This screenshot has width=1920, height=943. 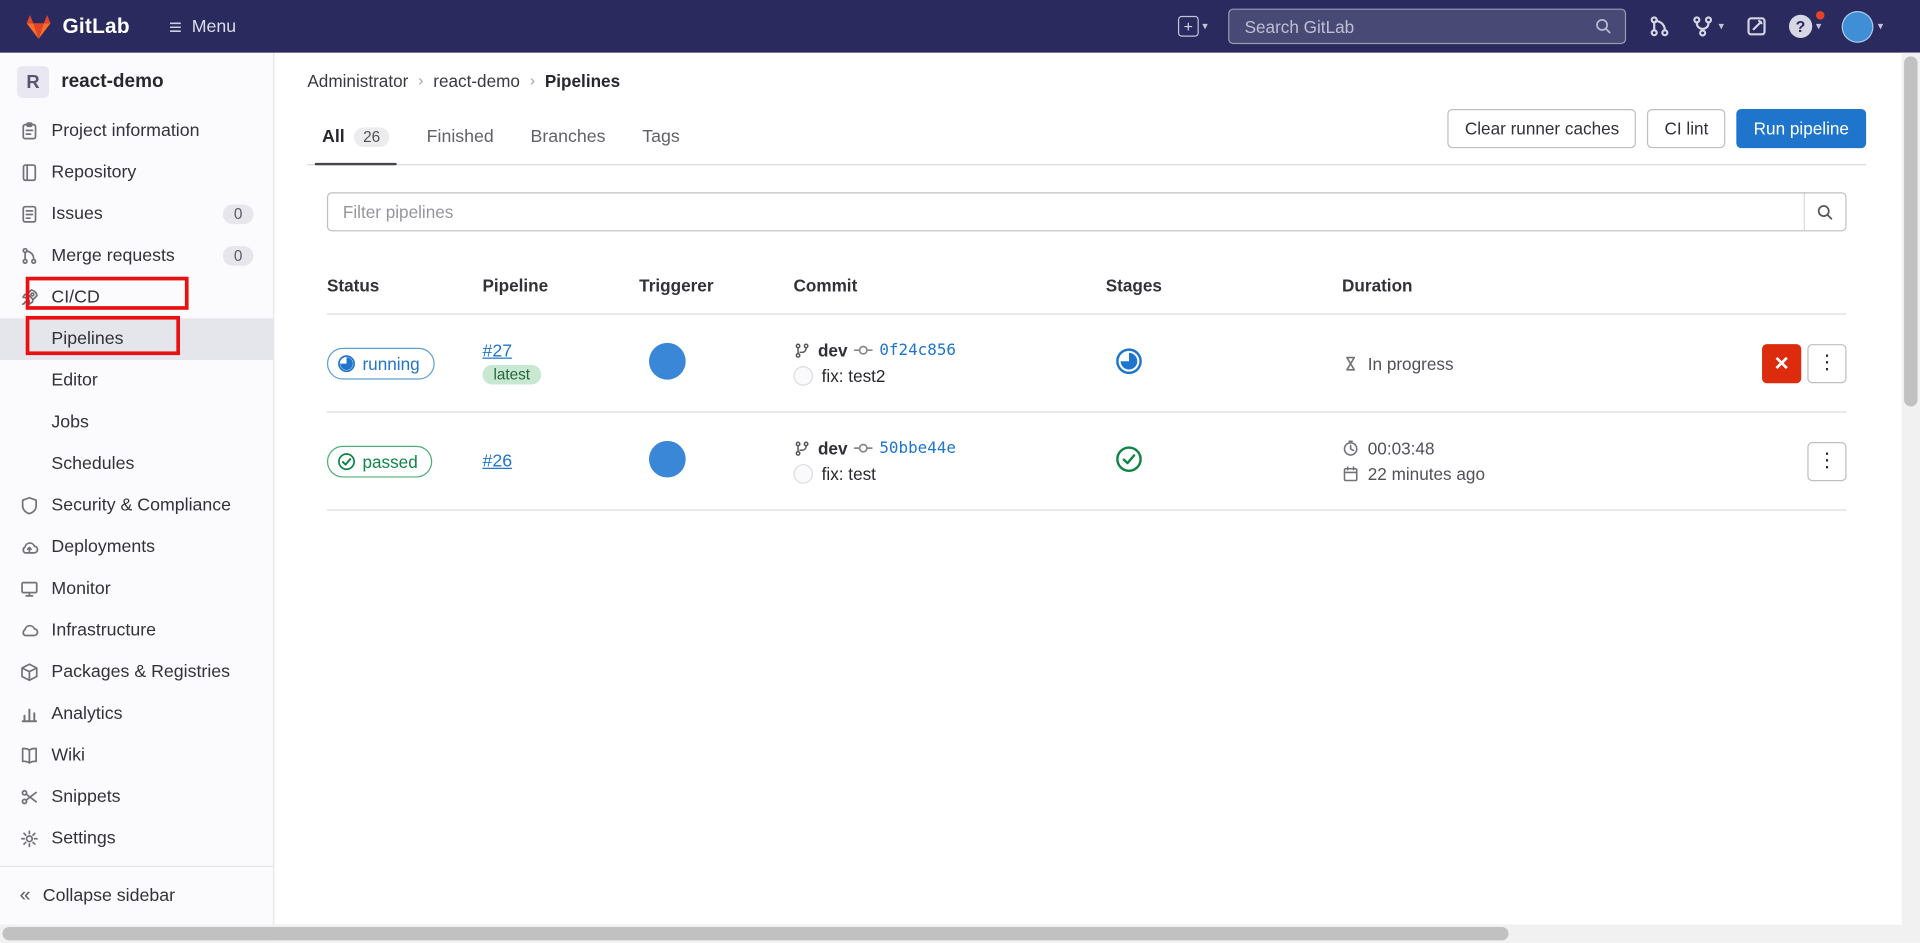 What do you see at coordinates (30, 797) in the screenshot?
I see `snippets-scissors-icon` at bounding box center [30, 797].